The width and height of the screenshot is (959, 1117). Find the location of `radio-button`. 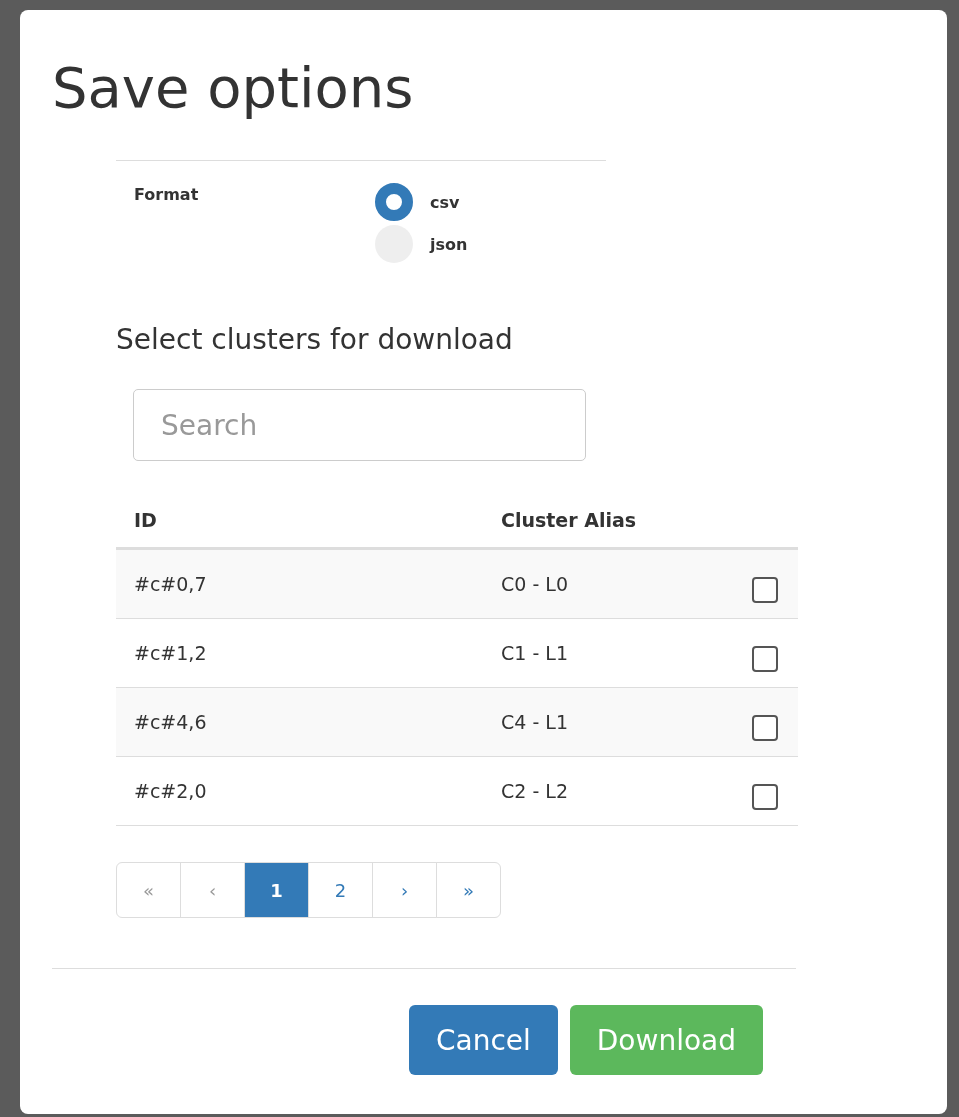

radio-button is located at coordinates (394, 202).